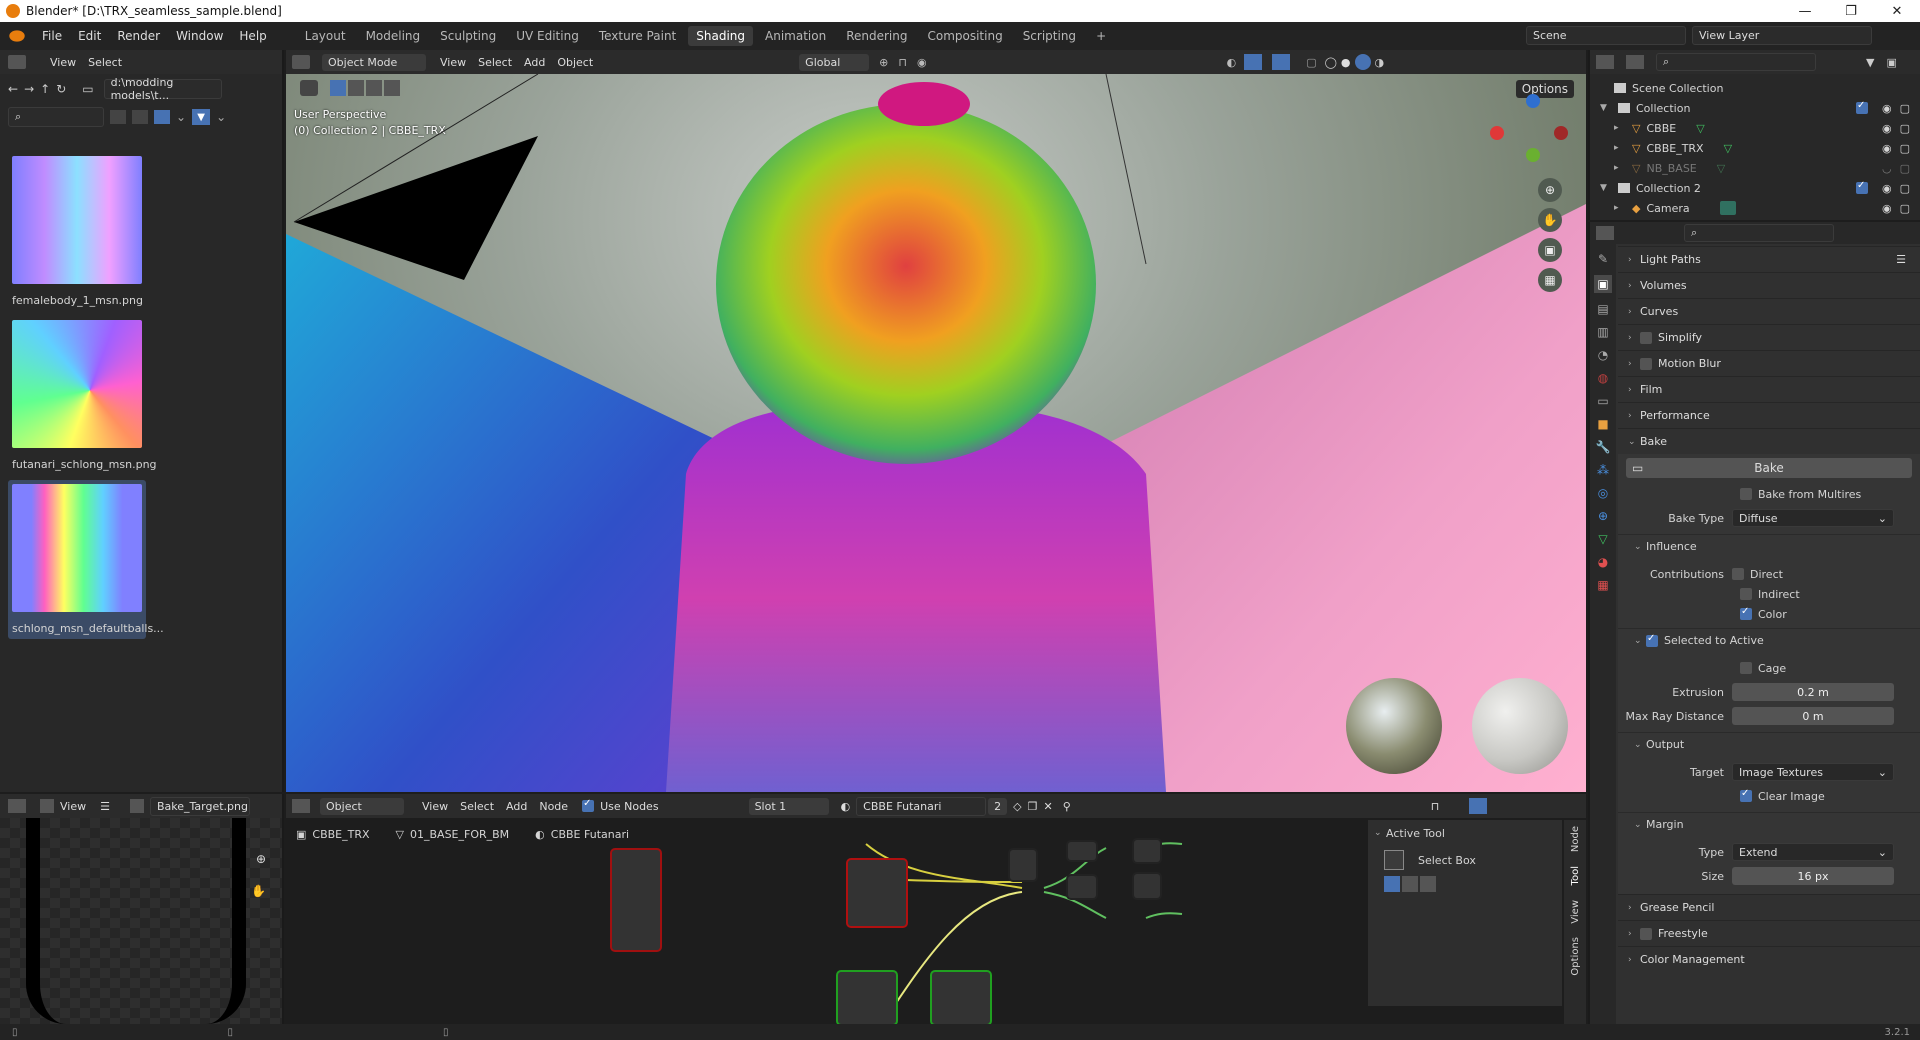  I want to click on eye-hidden-icon: ◡, so click(1887, 168).